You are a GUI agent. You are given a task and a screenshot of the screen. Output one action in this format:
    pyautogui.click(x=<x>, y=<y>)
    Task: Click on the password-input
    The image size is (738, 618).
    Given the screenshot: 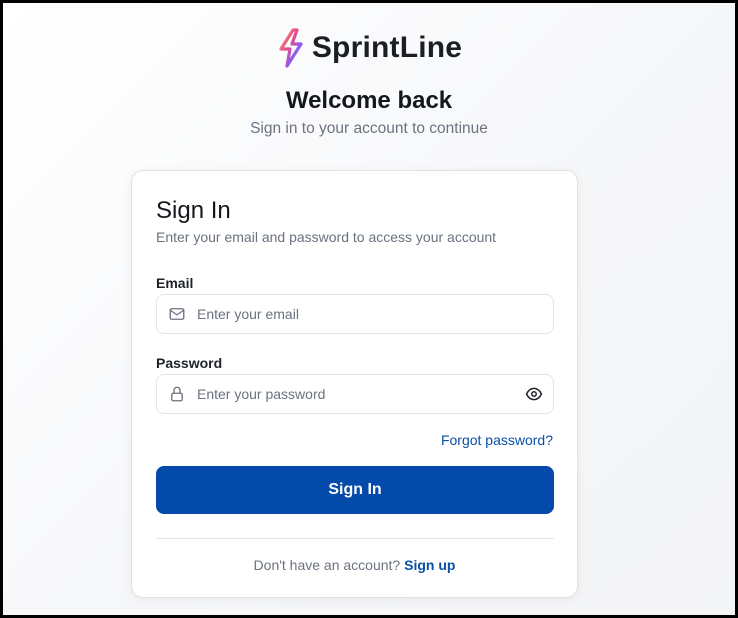 What is the action you would take?
    pyautogui.click(x=357, y=394)
    